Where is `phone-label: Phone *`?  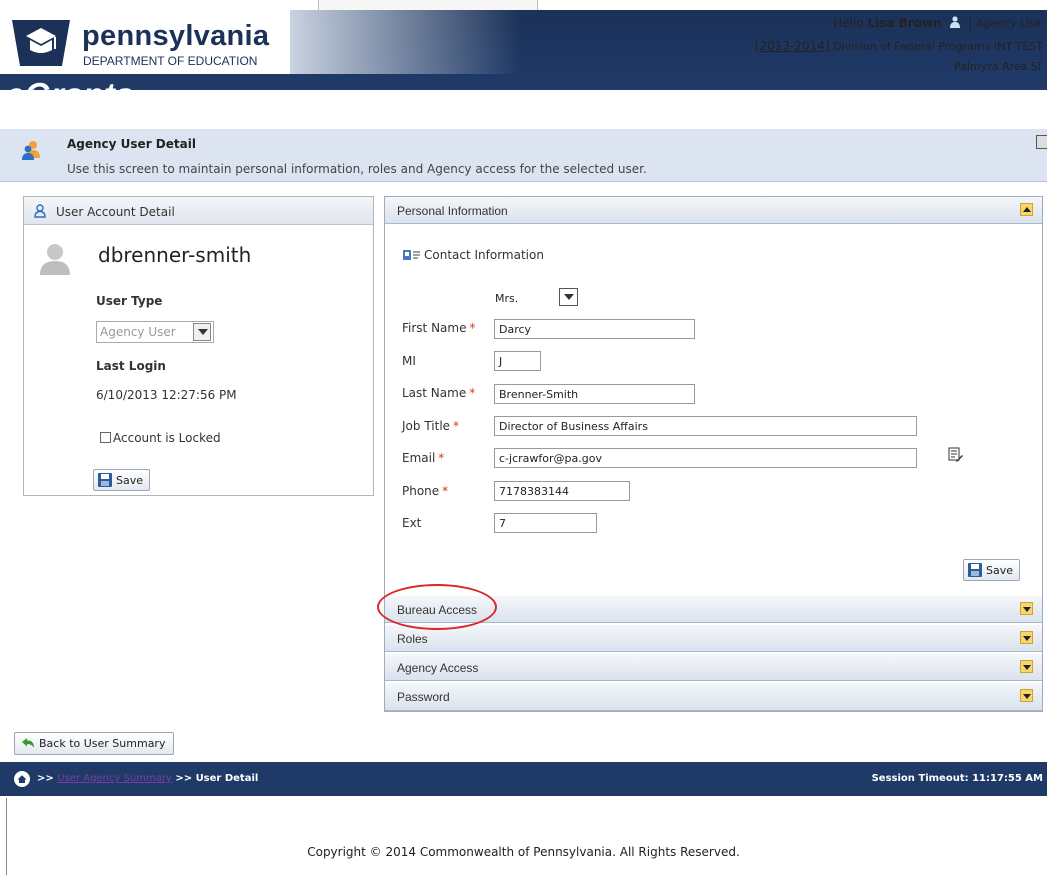 phone-label: Phone * is located at coordinates (425, 491).